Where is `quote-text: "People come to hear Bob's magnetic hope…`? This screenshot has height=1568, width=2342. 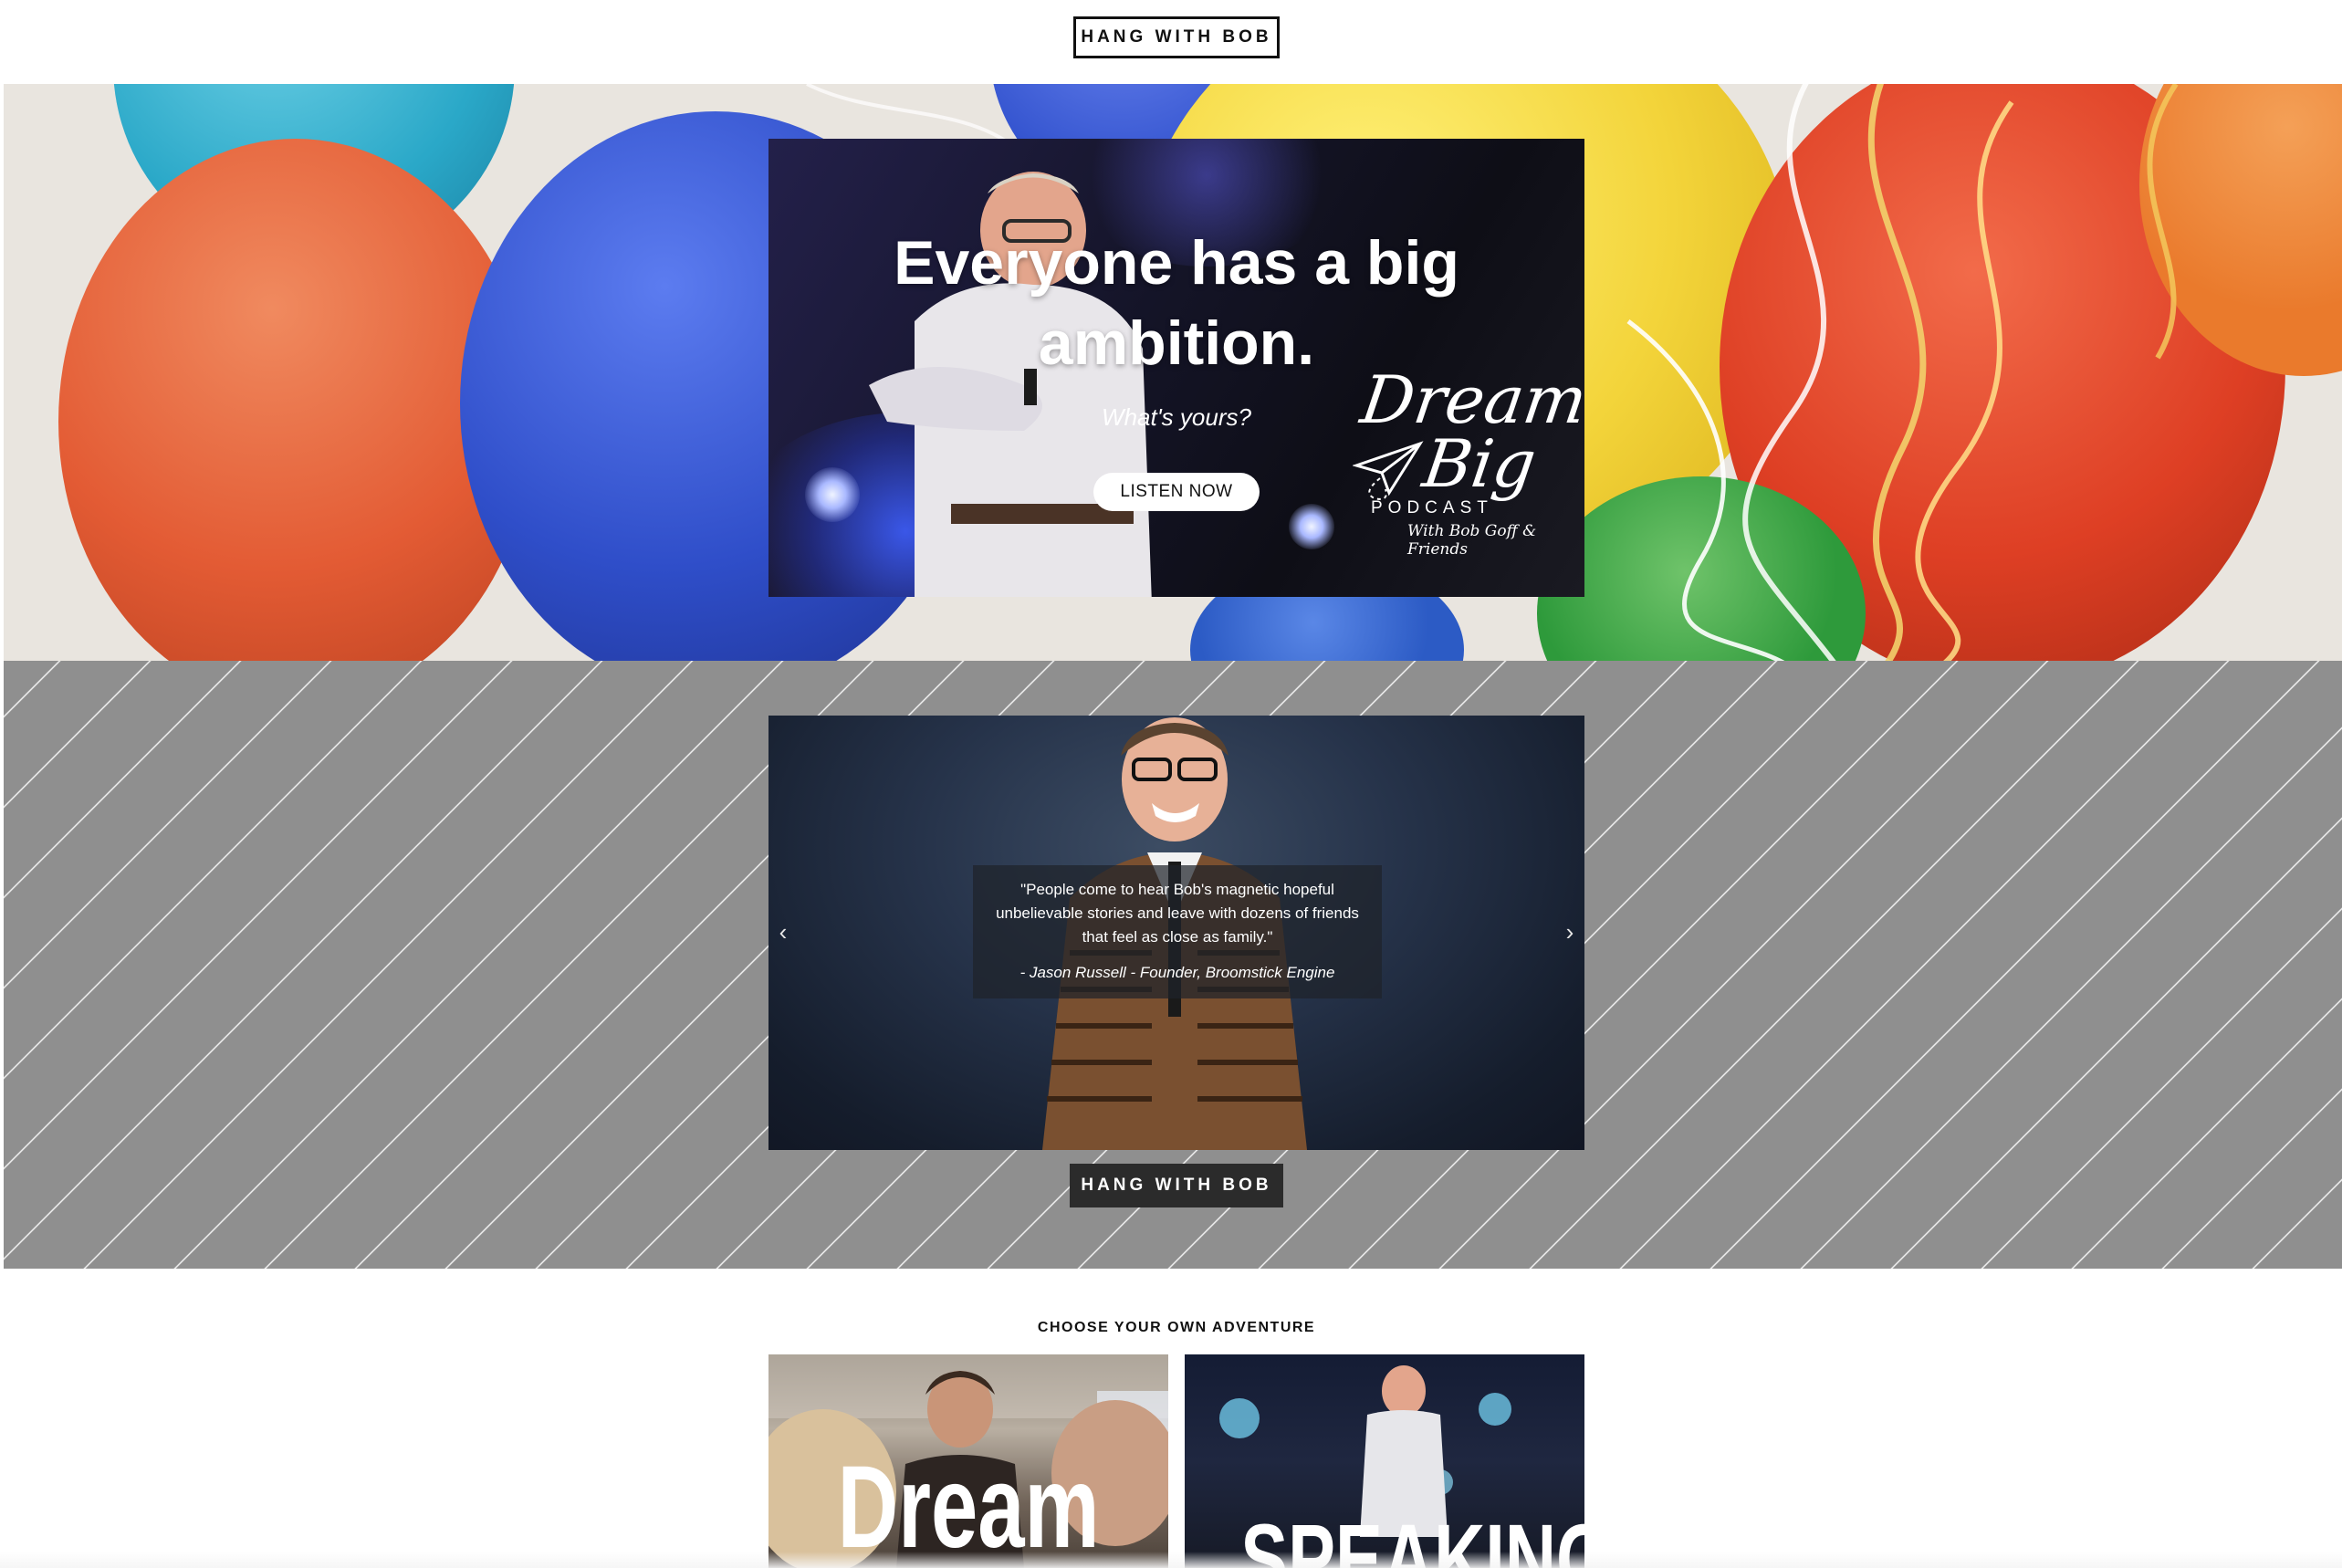 quote-text: "People come to hear Bob's magnetic hope… is located at coordinates (1178, 914).